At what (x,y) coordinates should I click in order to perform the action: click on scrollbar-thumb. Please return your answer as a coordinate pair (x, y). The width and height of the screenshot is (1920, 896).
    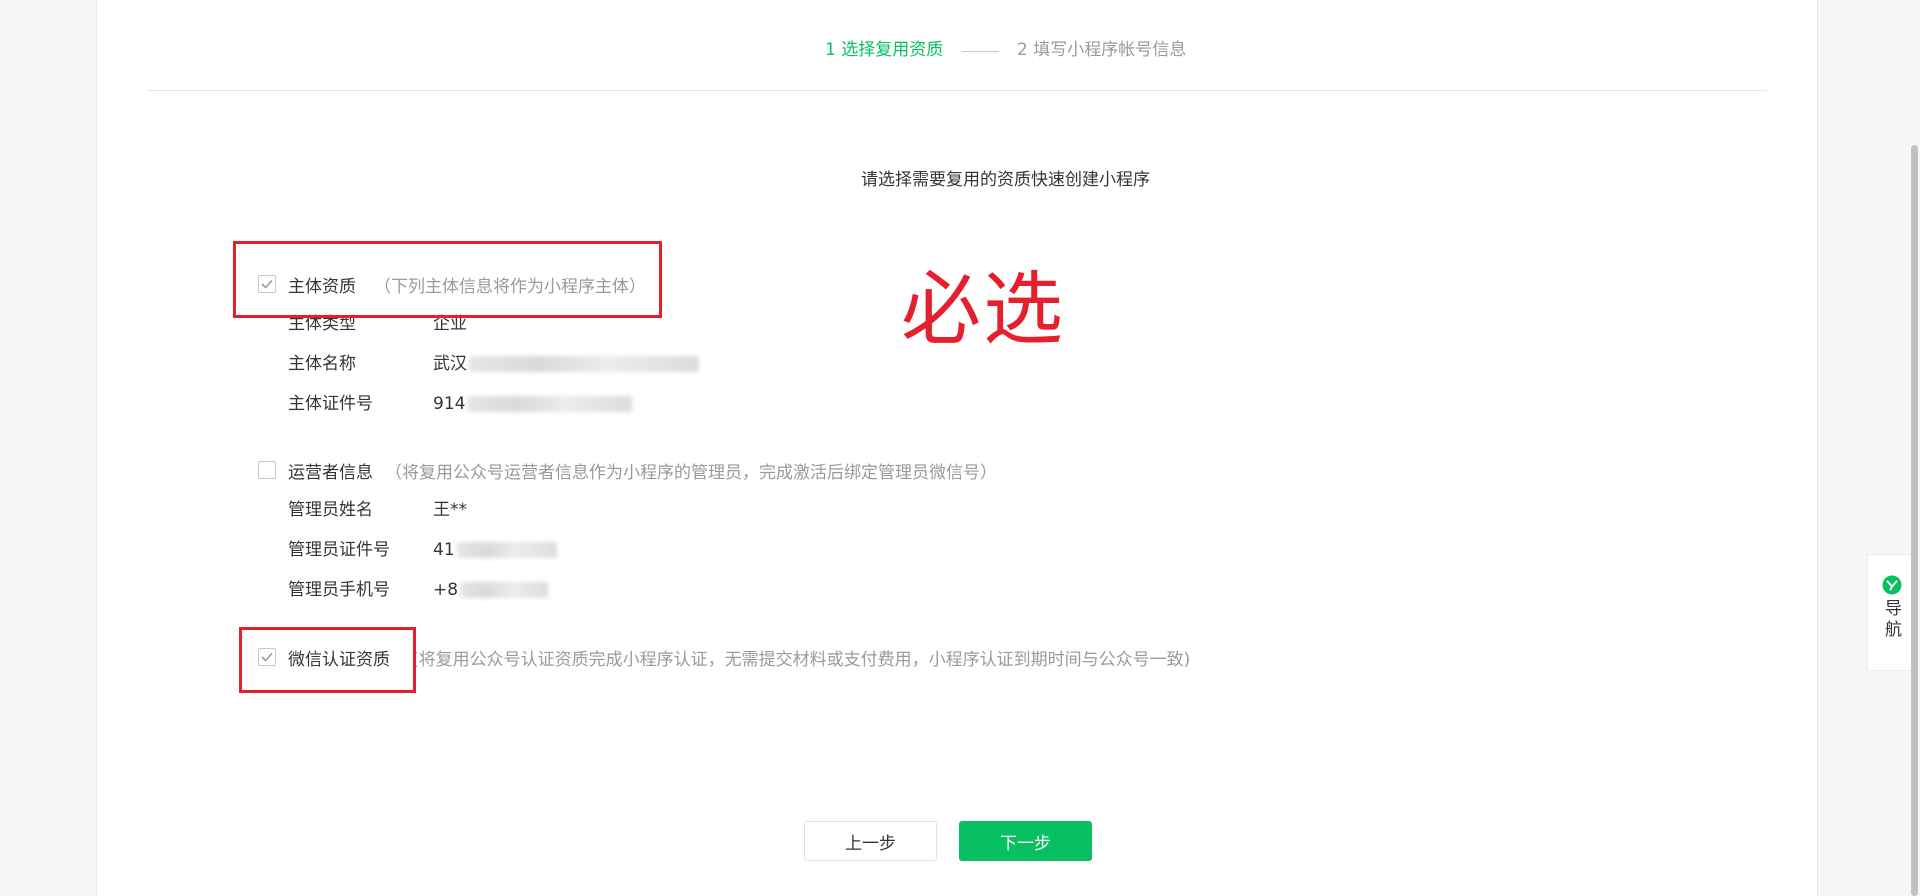
    Looking at the image, I should click on (1914, 520).